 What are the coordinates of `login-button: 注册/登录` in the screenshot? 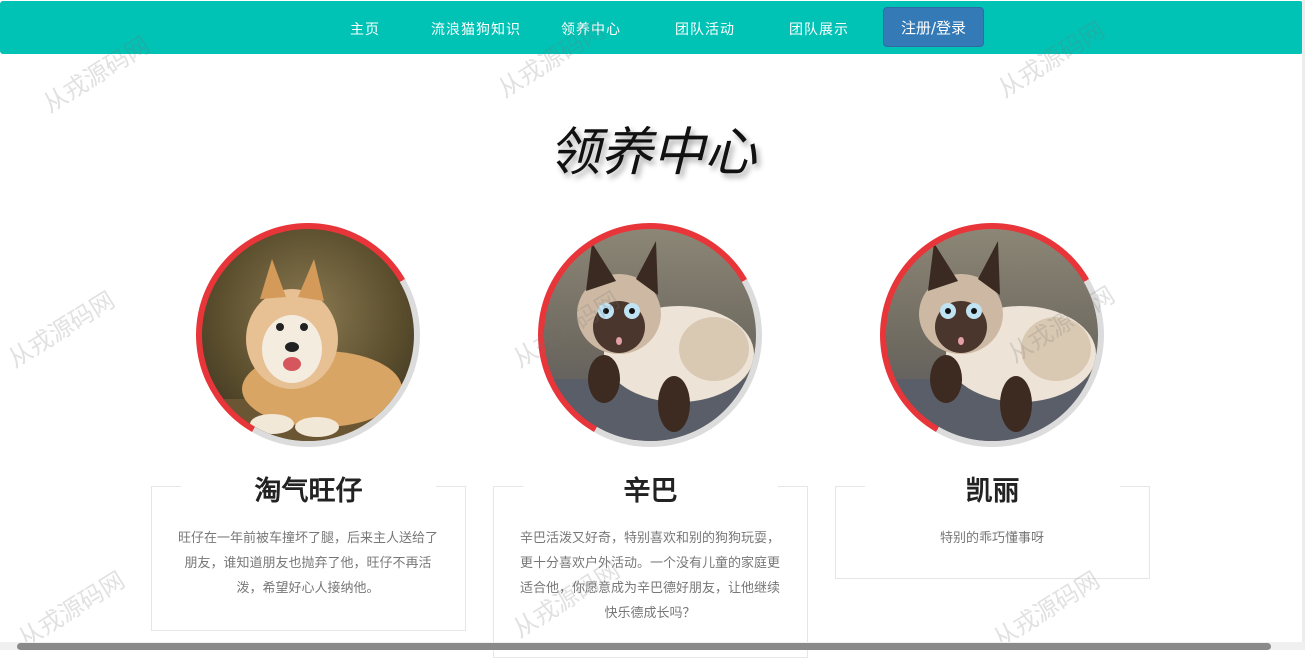 It's located at (933, 27).